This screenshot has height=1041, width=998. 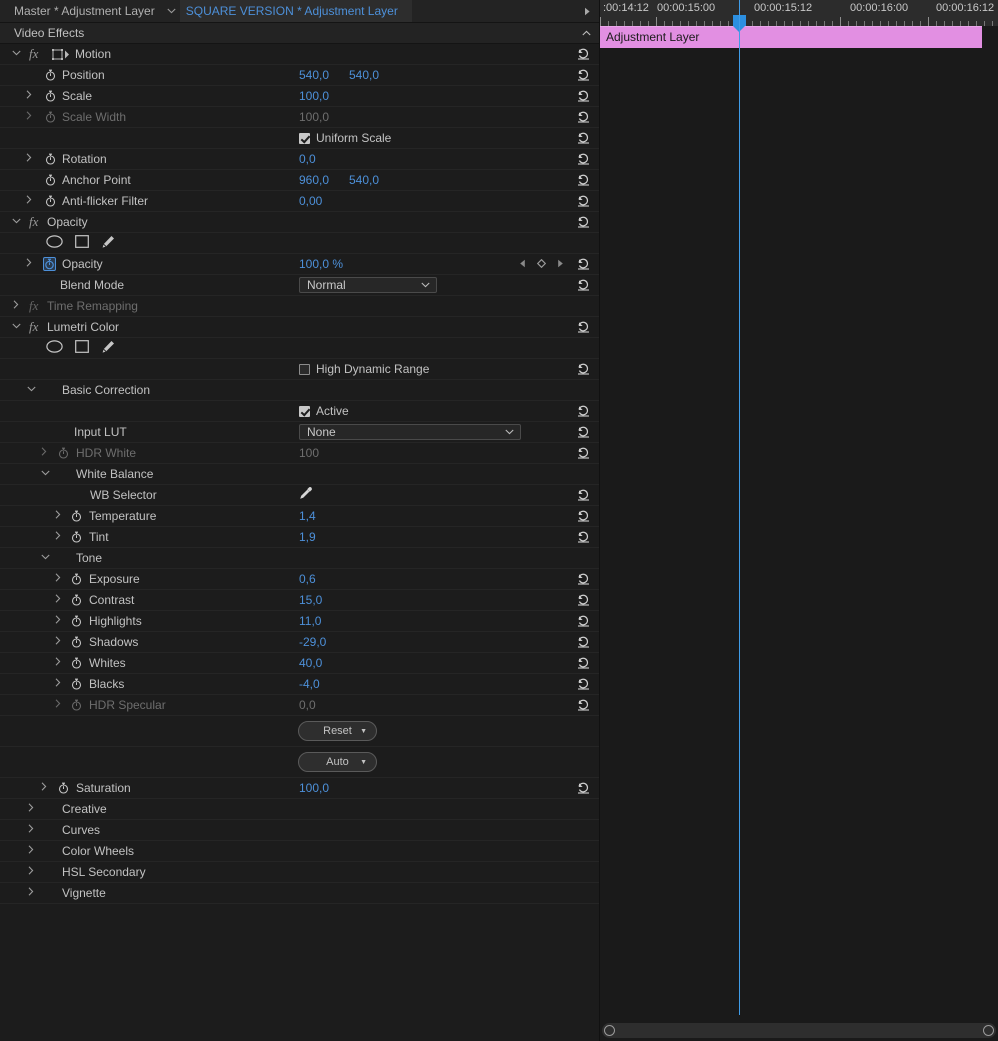 What do you see at coordinates (31, 390) in the screenshot?
I see `twisty-basic-correction-icon` at bounding box center [31, 390].